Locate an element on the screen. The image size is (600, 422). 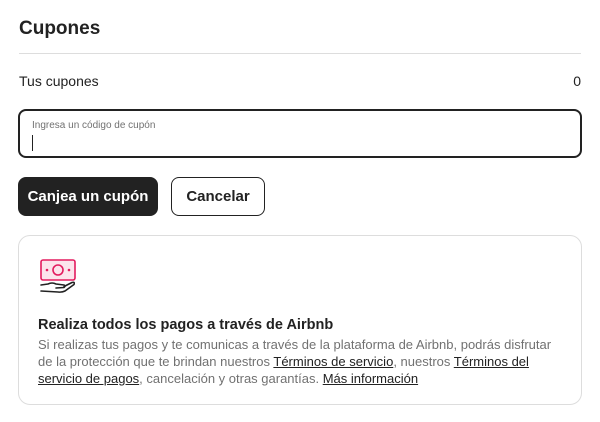
redeem-coupon-button: Canjea un cupón is located at coordinates (88, 196).